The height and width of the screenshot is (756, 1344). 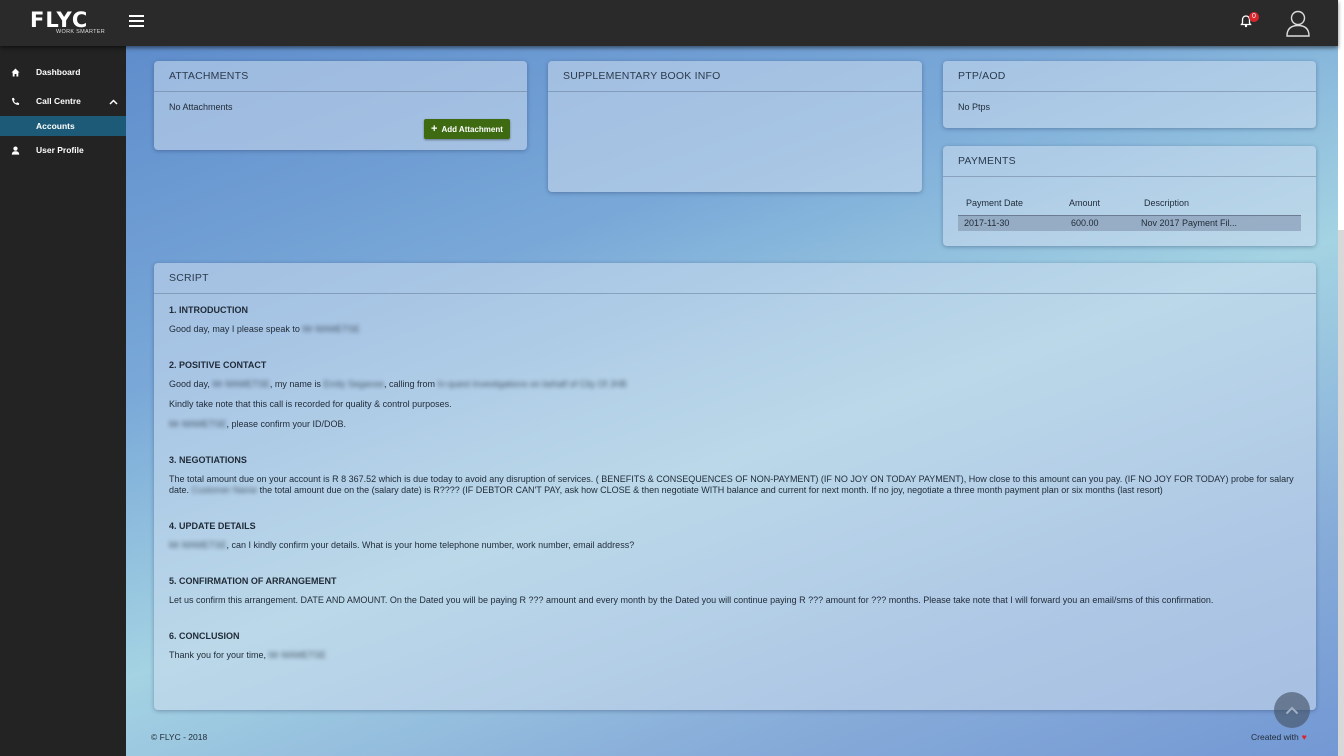 I want to click on section-heading: 3. NEGOTIATIONS, so click(x=208, y=460).